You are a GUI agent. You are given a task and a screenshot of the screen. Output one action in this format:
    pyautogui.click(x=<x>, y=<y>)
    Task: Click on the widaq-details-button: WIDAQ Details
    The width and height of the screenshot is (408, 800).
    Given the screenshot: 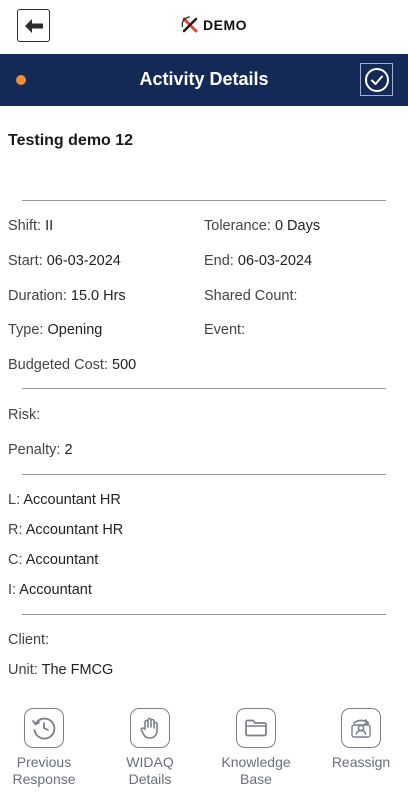 What is the action you would take?
    pyautogui.click(x=150, y=748)
    